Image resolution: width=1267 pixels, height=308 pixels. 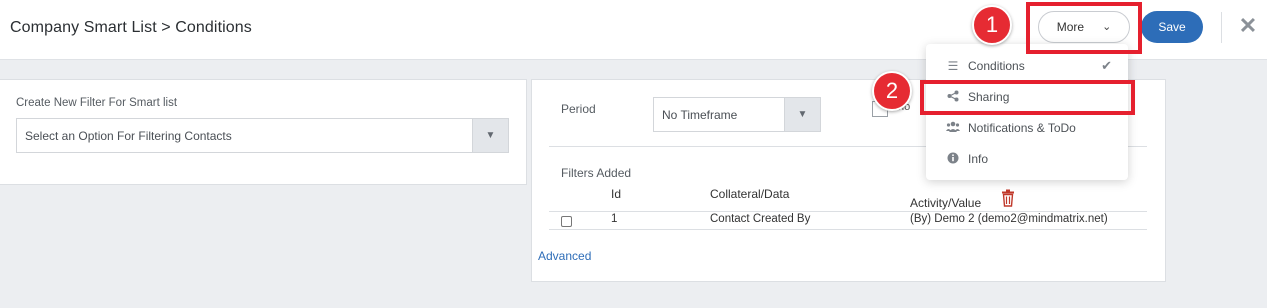 What do you see at coordinates (700, 114) in the screenshot?
I see `period-select-value: No Timeframe` at bounding box center [700, 114].